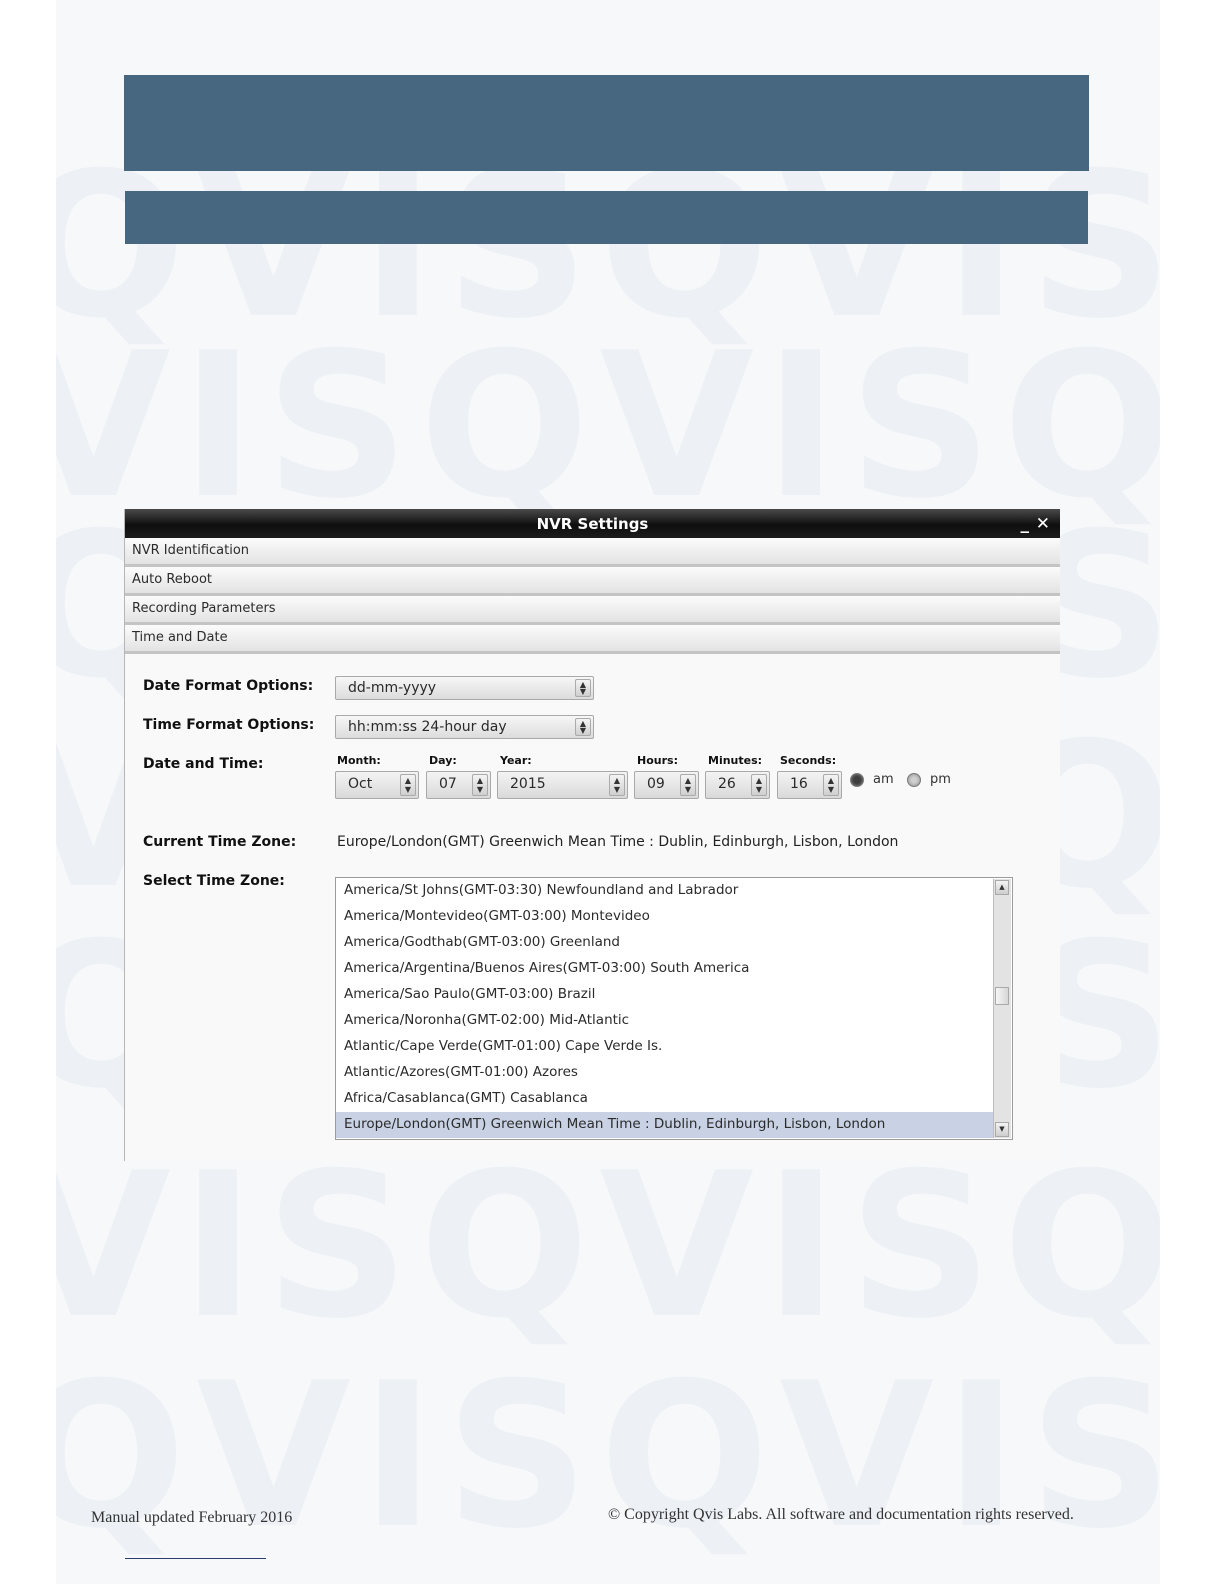 The height and width of the screenshot is (1584, 1224). I want to click on year-value: 2015, so click(528, 784).